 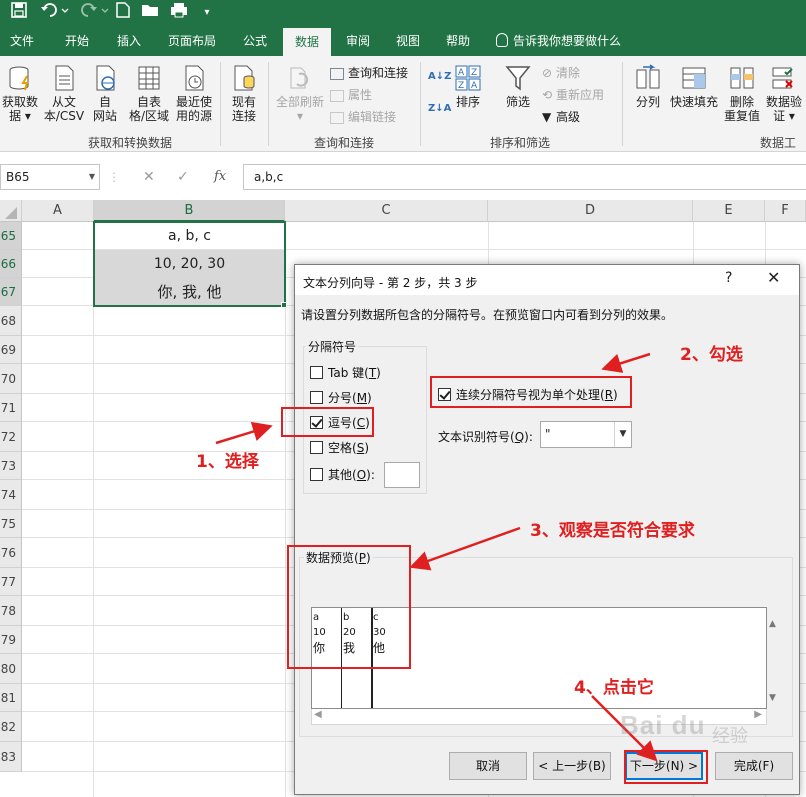 What do you see at coordinates (369, 73) in the screenshot?
I see `queries-connections-button: 查询和连接` at bounding box center [369, 73].